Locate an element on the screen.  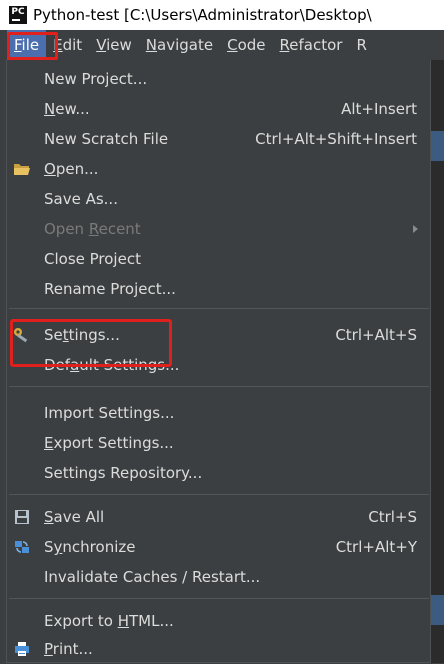
menu-item-new: New... Alt+Insert is located at coordinates (218, 109).